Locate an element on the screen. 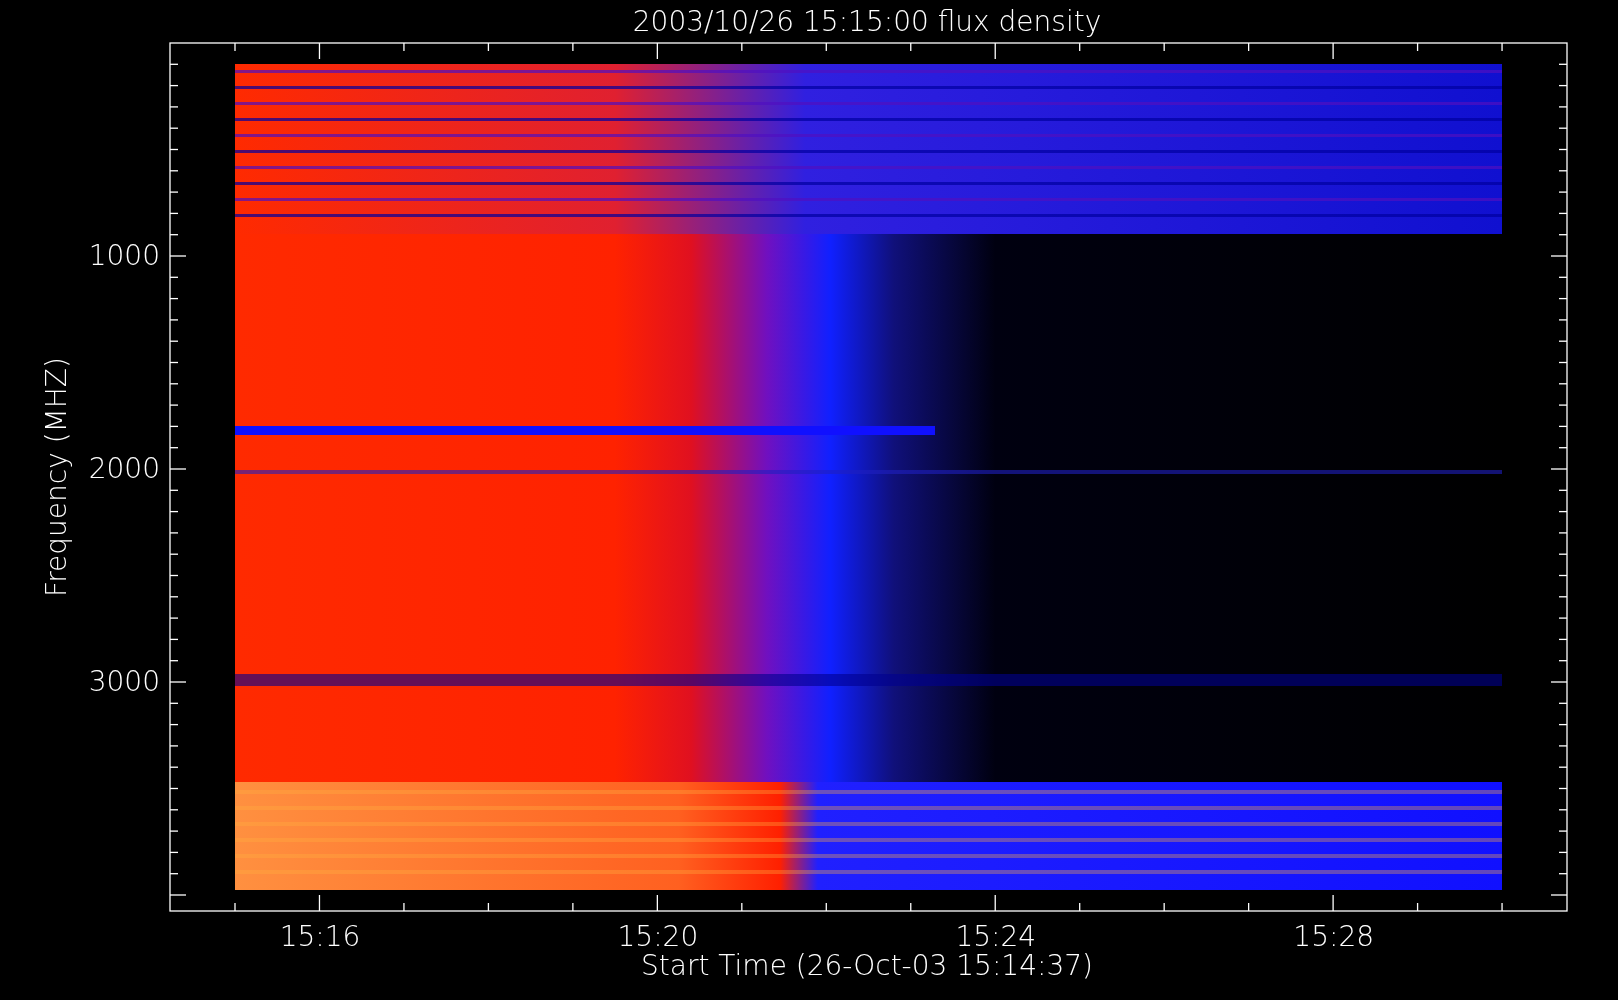 The width and height of the screenshot is (1618, 1000). y-tick-label: 1000 is located at coordinates (124, 255).